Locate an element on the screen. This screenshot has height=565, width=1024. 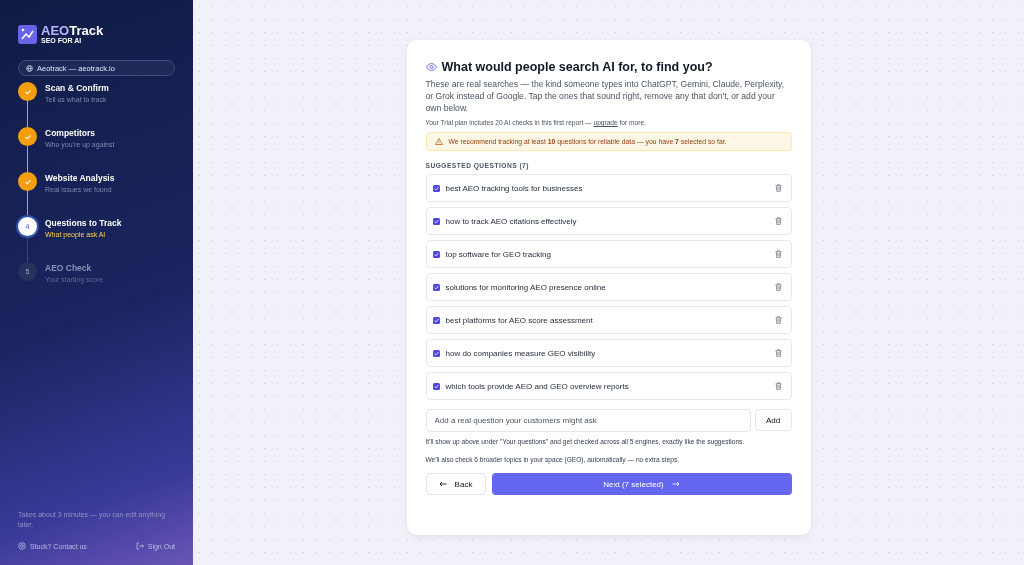
question-text: how do companies measure GEO visibility is located at coordinates (521, 353).